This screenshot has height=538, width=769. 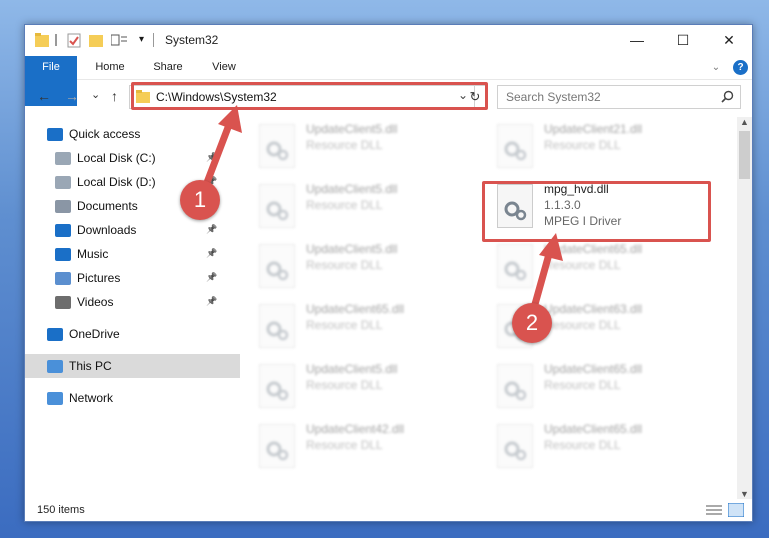 I want to click on window-title: System32, so click(x=192, y=40).